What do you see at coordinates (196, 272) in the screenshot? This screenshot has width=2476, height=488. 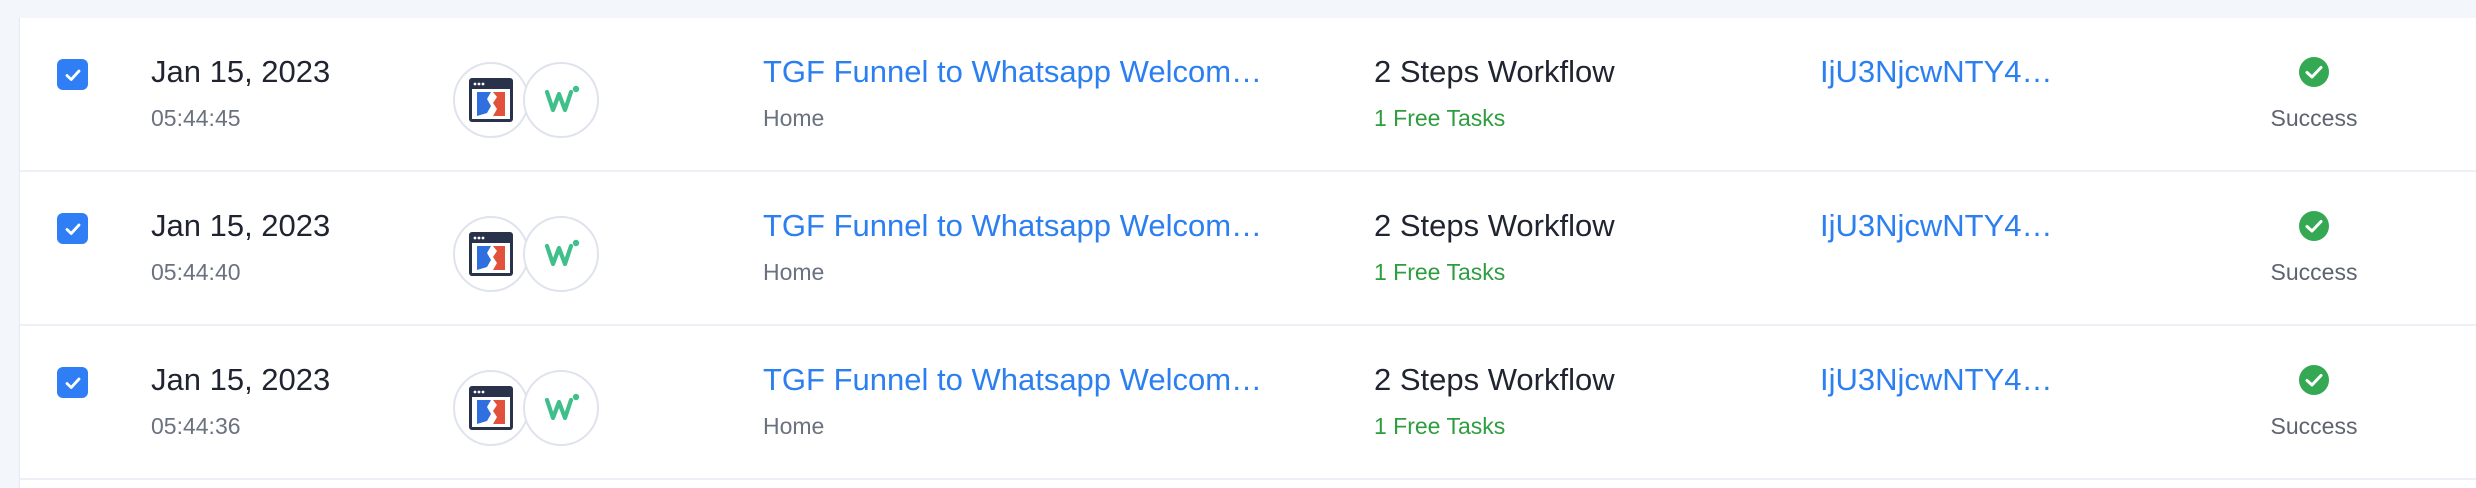 I see `task-time: 05:44:40` at bounding box center [196, 272].